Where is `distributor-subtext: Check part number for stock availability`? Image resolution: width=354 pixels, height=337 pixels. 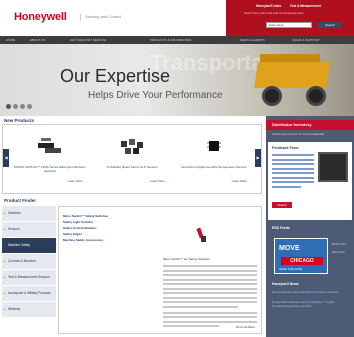
distributor-subtext: Check part number for stock availability is located at coordinates (298, 134).